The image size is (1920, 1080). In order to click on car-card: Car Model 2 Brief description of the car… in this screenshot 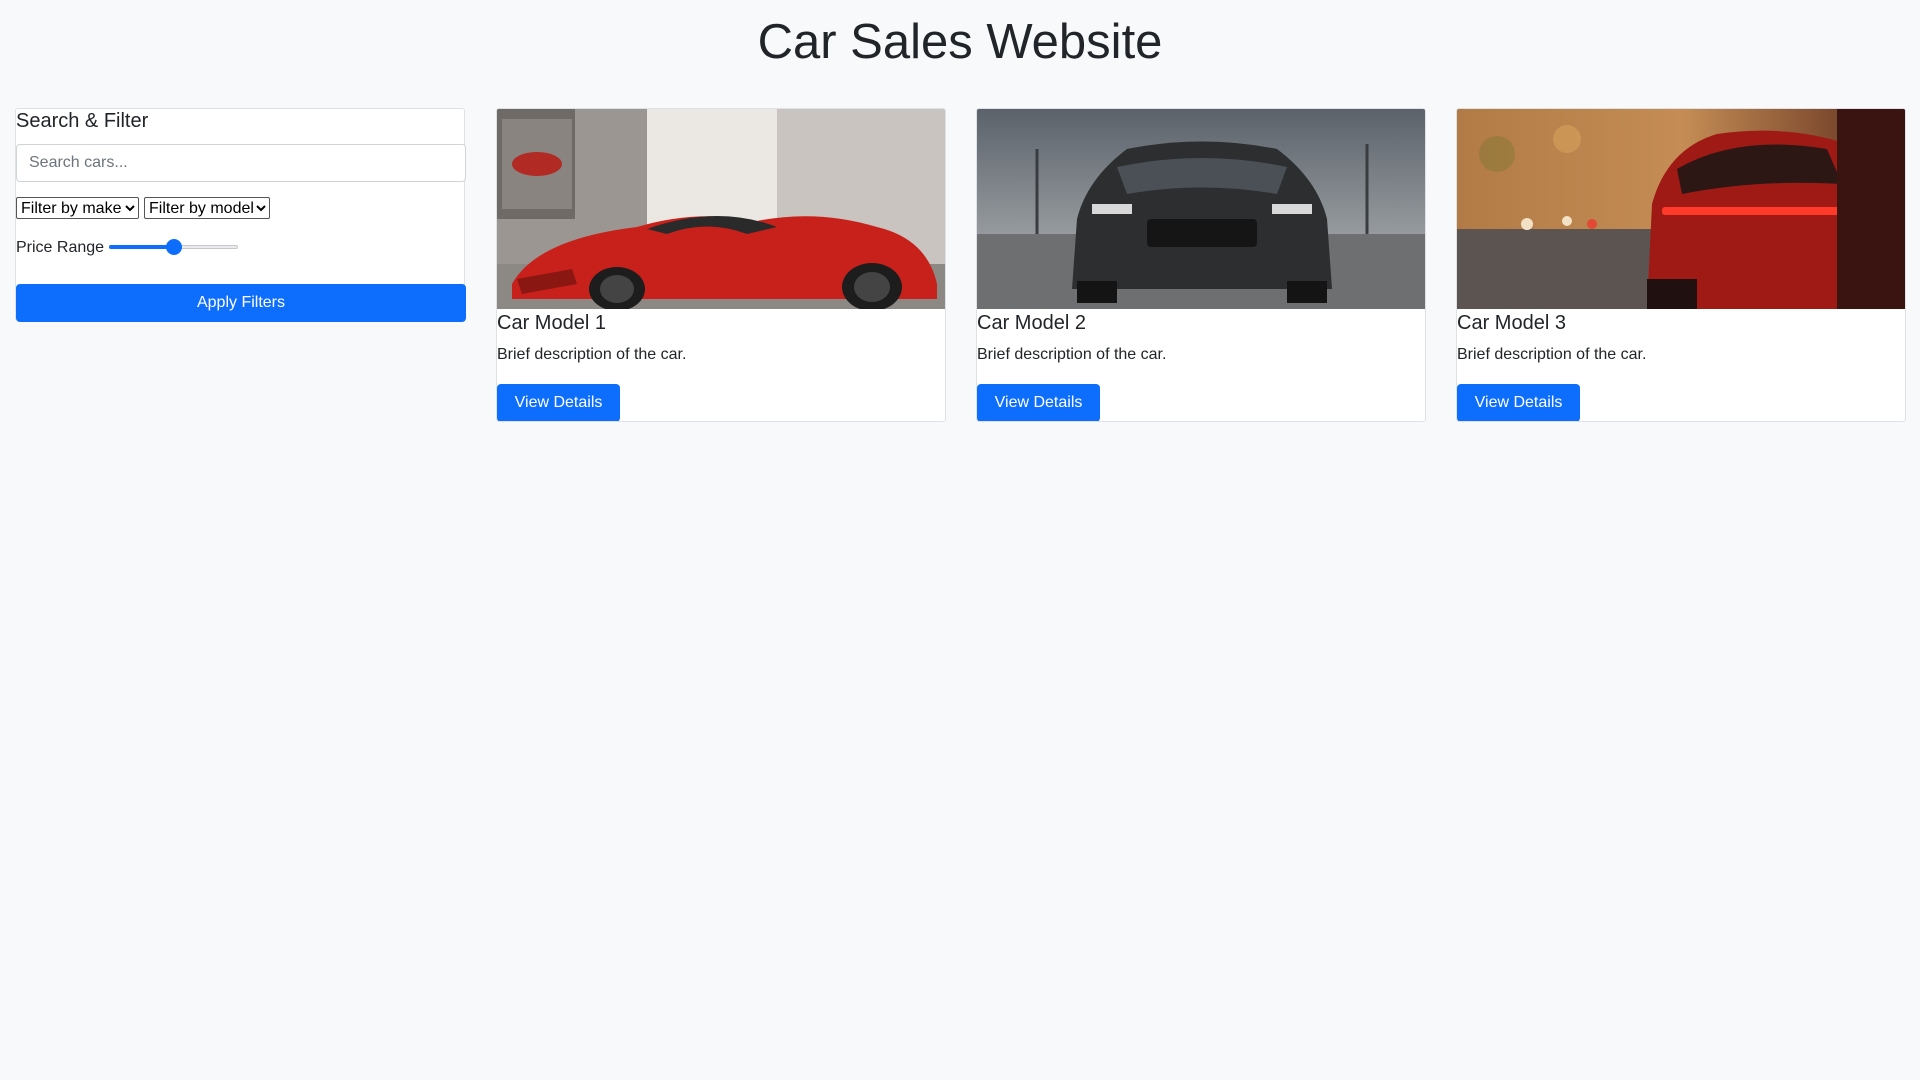, I will do `click(1201, 265)`.